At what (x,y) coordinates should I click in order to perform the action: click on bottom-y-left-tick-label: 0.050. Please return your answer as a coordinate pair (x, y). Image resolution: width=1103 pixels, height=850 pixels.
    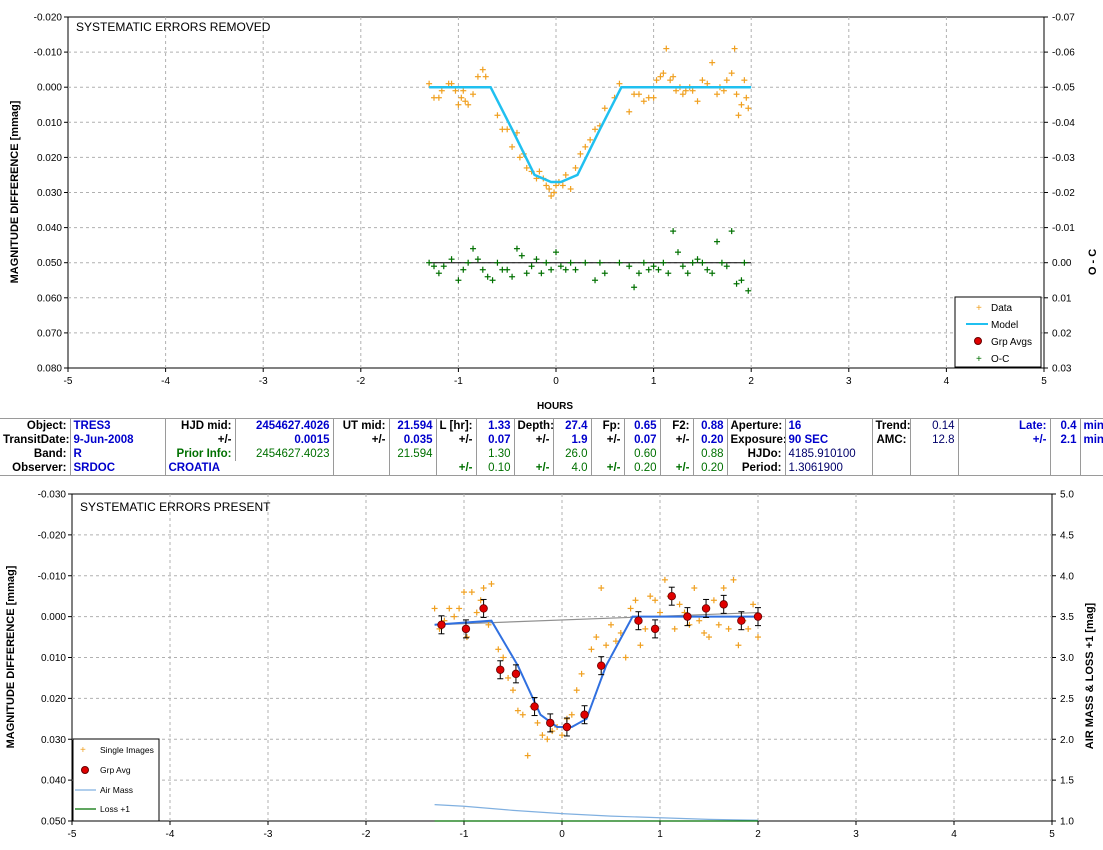
    Looking at the image, I should click on (53, 822).